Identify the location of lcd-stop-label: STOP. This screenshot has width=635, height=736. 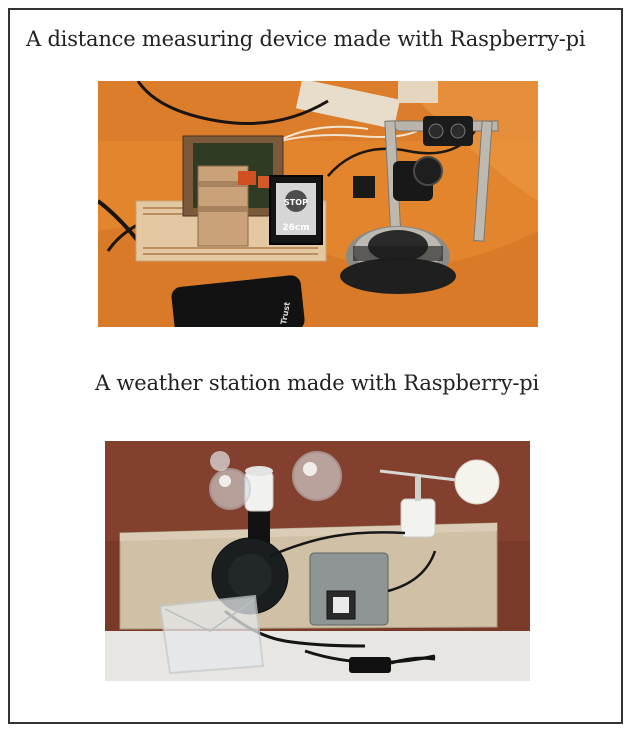
(296, 202).